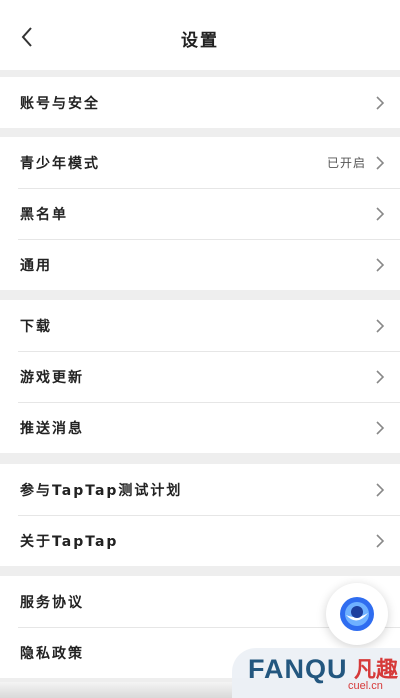 The image size is (400, 698). What do you see at coordinates (200, 540) in the screenshot?
I see `settings-item-about: 关于TapTap` at bounding box center [200, 540].